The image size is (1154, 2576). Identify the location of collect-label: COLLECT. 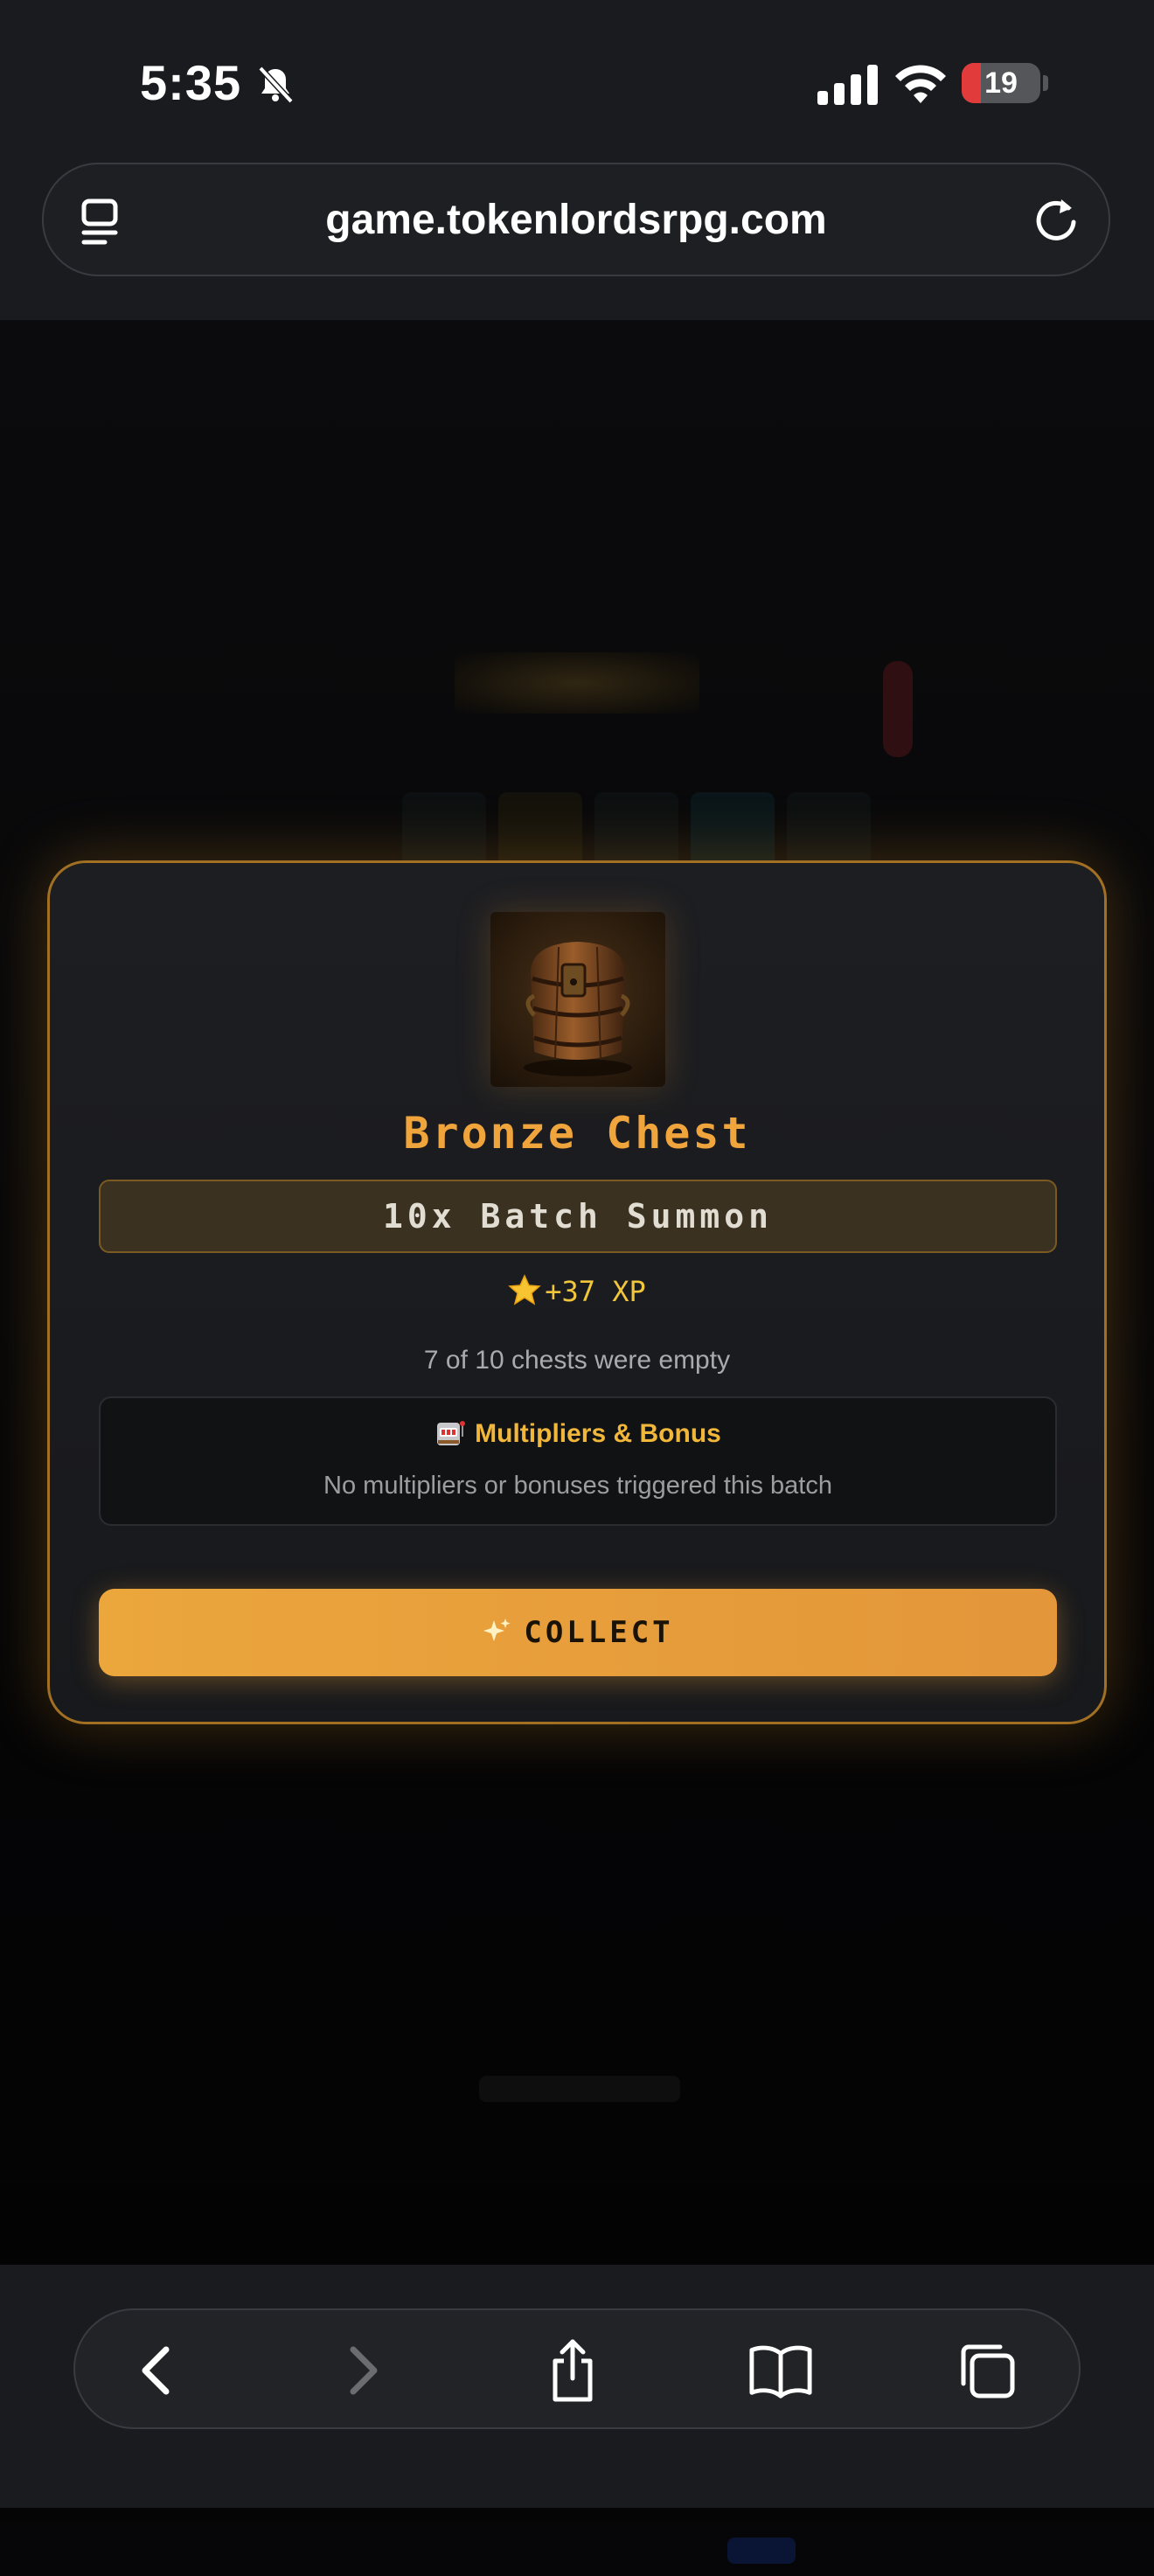
(598, 1632).